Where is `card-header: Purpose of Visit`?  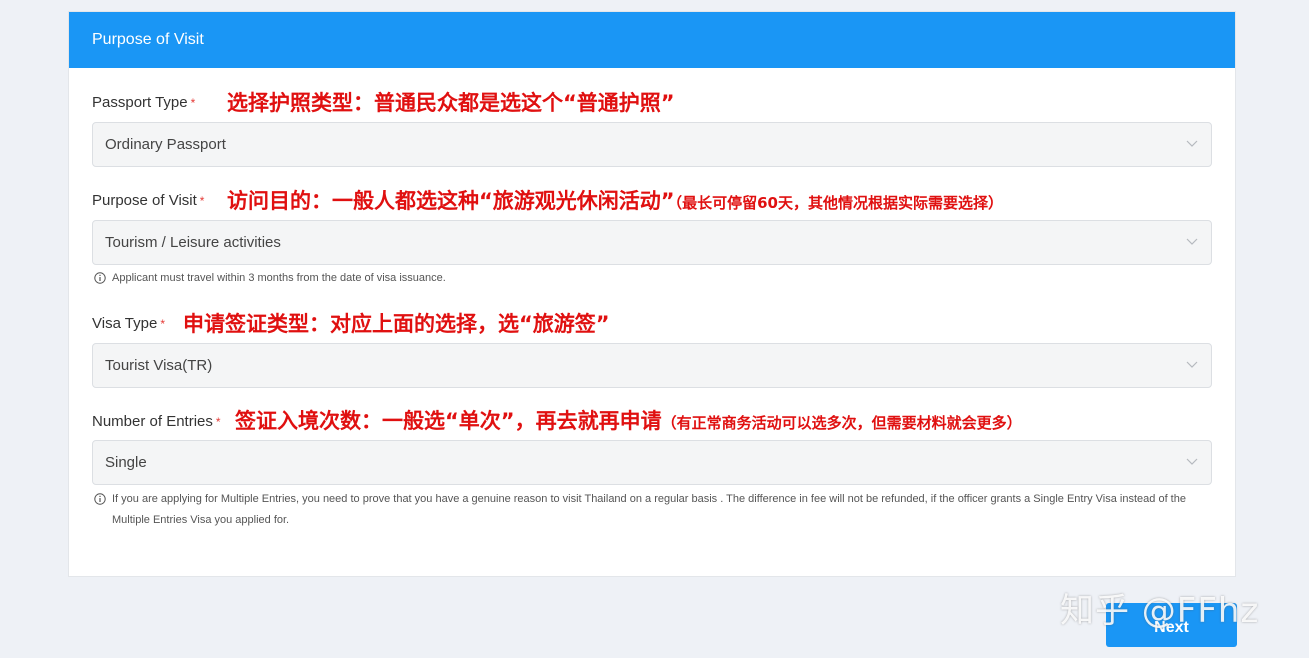 card-header: Purpose of Visit is located at coordinates (652, 40).